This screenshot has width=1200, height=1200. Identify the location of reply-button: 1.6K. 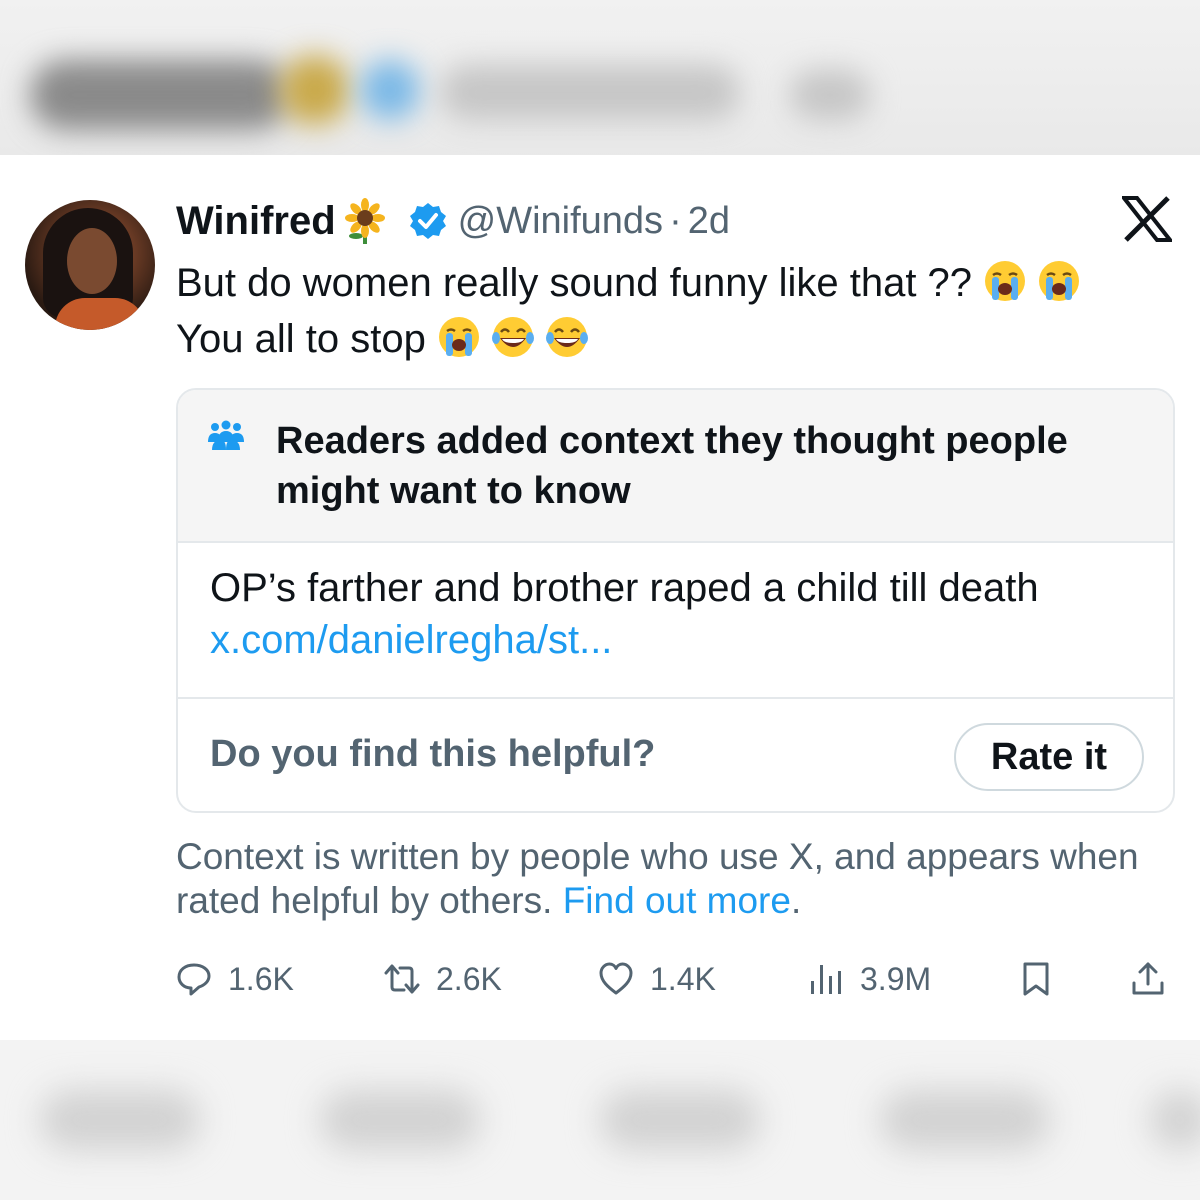
(235, 979).